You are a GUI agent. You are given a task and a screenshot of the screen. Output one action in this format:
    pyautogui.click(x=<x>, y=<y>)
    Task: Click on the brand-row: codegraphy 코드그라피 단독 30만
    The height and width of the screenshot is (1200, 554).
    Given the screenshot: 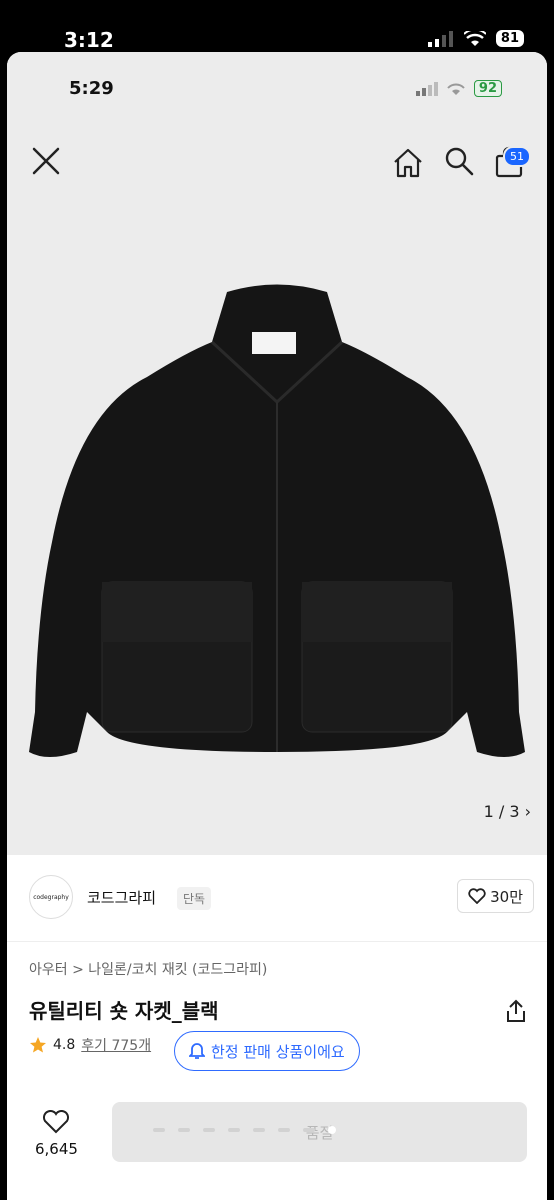 What is the action you would take?
    pyautogui.click(x=281, y=898)
    